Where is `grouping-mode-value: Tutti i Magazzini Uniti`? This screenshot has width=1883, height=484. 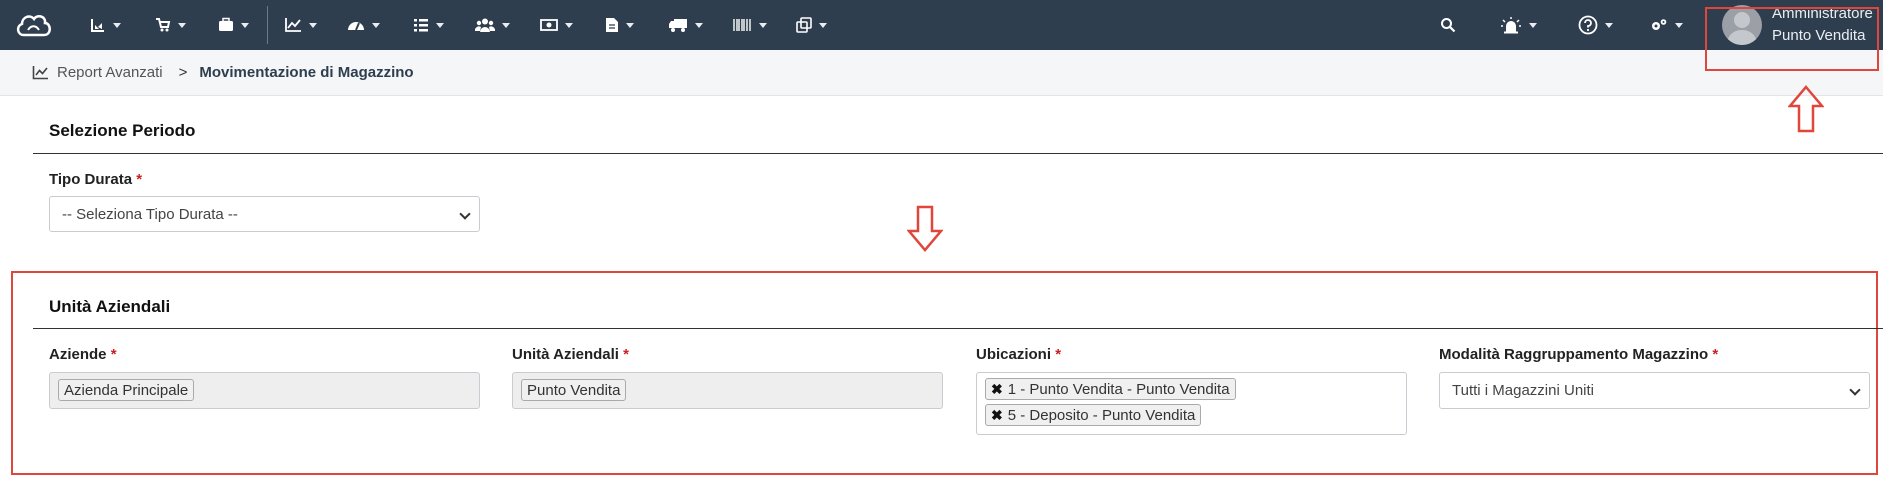 grouping-mode-value: Tutti i Magazzini Uniti is located at coordinates (1523, 390).